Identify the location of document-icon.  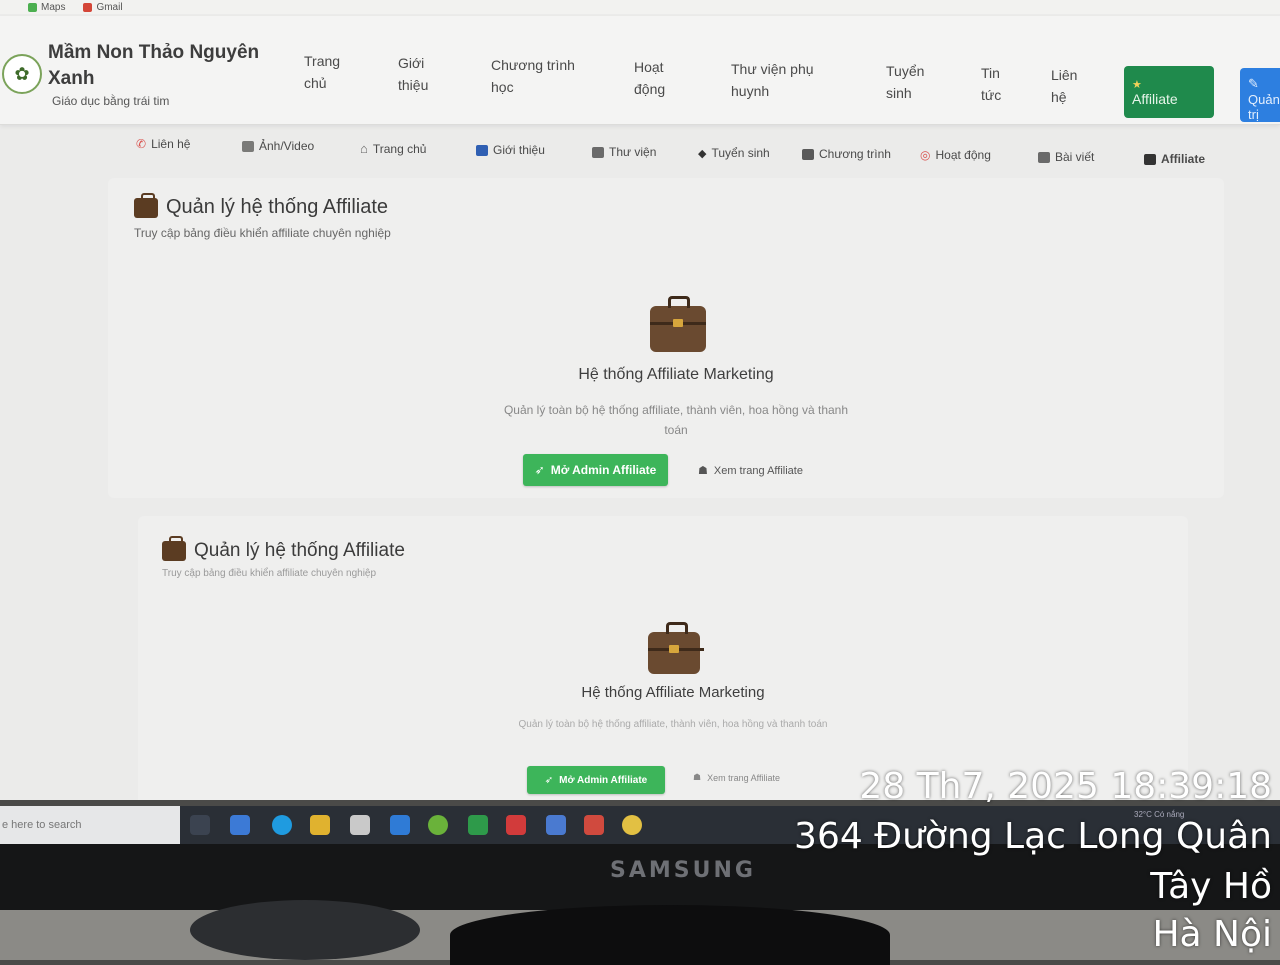
(1044, 157).